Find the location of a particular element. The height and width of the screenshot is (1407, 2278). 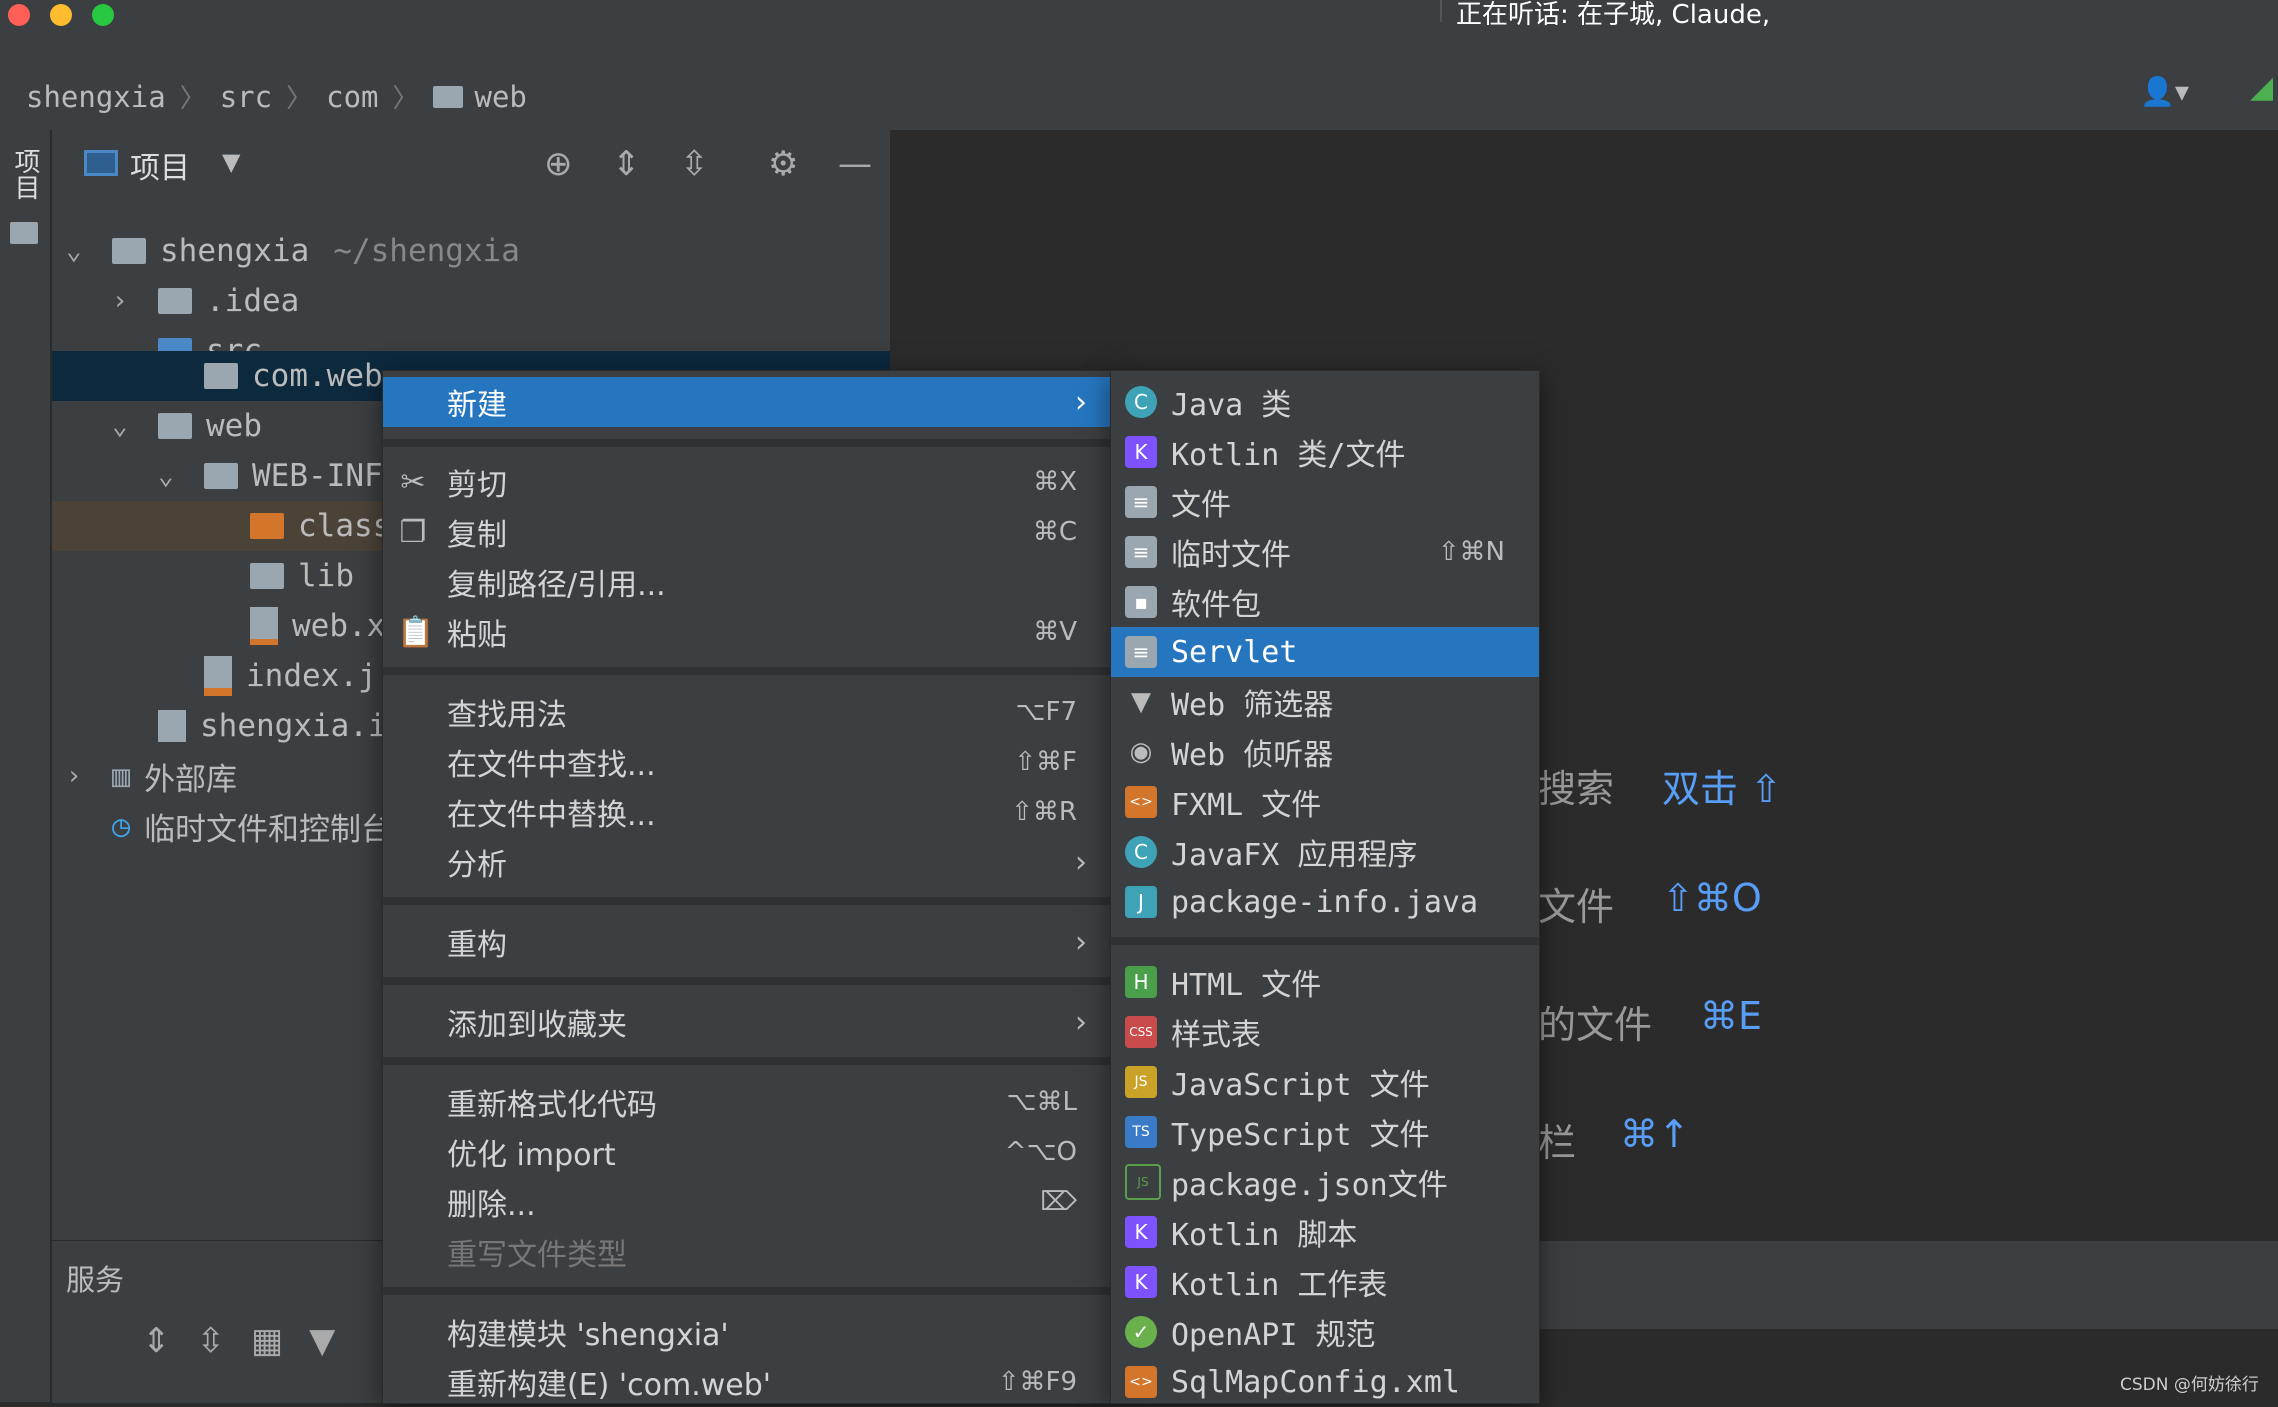

build-hammer-icon: ◢ is located at coordinates (2261, 87).